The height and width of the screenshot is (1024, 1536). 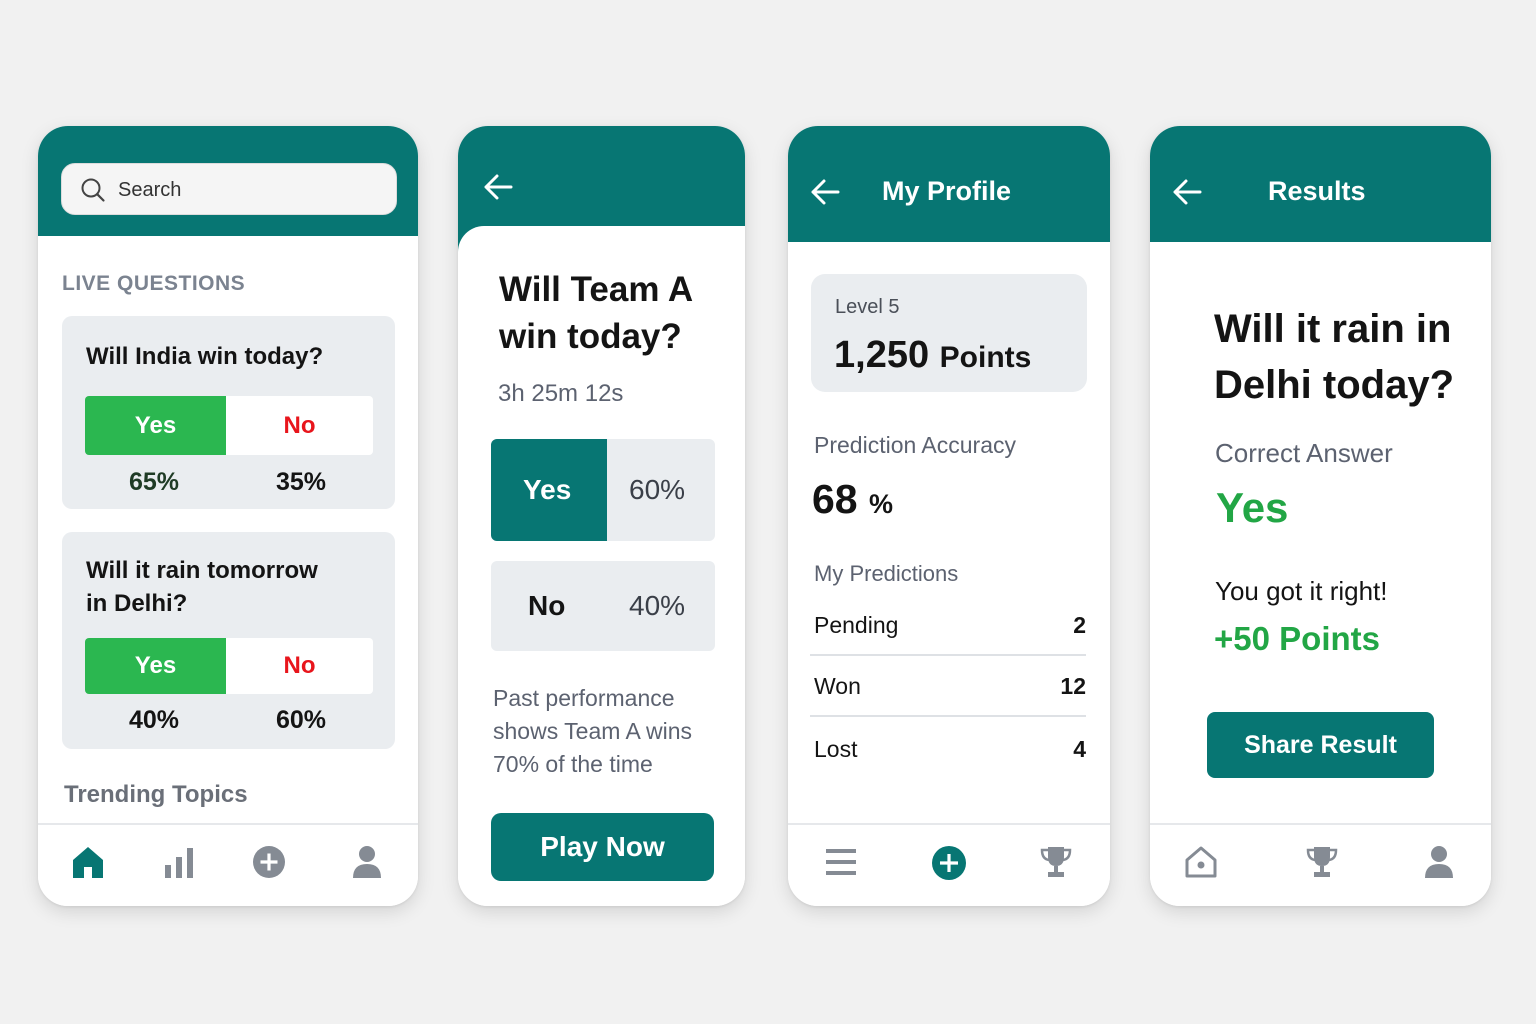 I want to click on question-title-line1: Will it rain tomorrow, so click(x=202, y=570).